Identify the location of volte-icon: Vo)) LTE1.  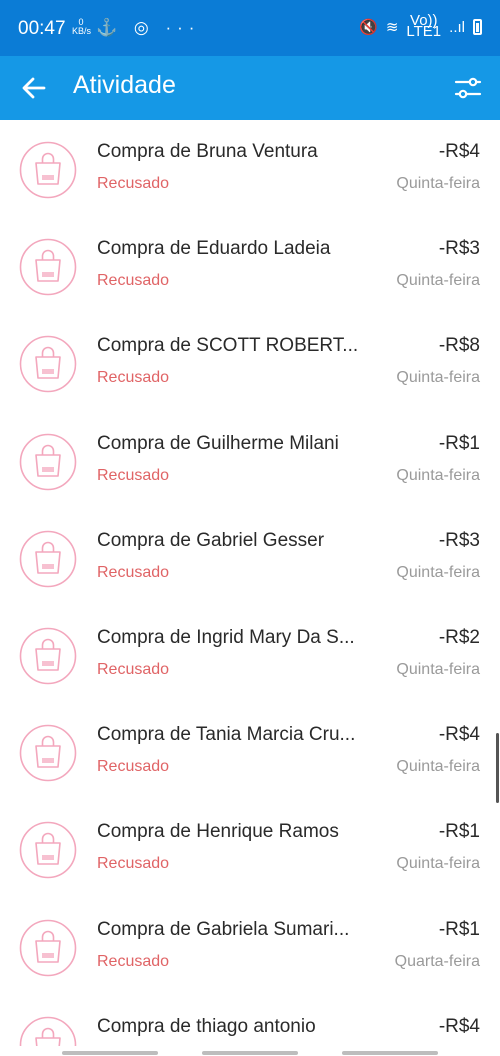
(424, 26).